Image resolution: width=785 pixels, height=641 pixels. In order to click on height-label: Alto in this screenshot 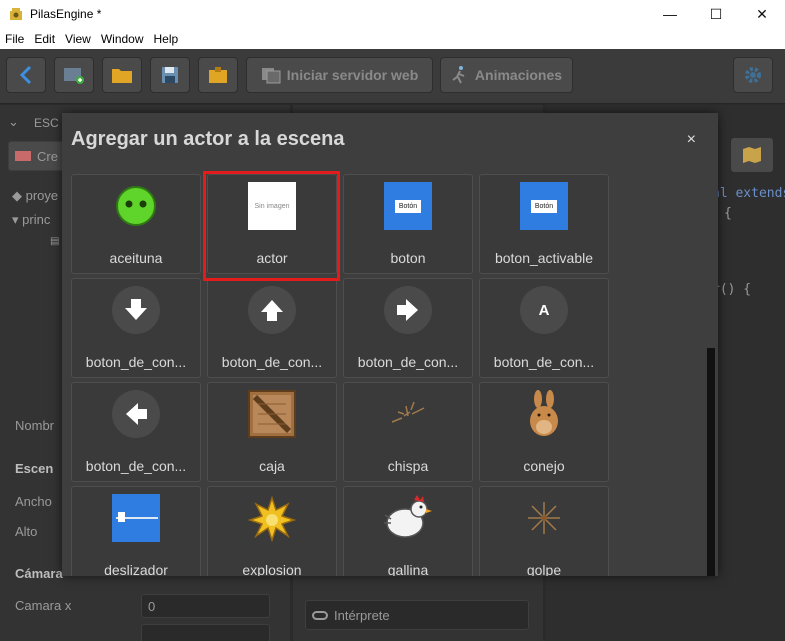, I will do `click(26, 531)`.